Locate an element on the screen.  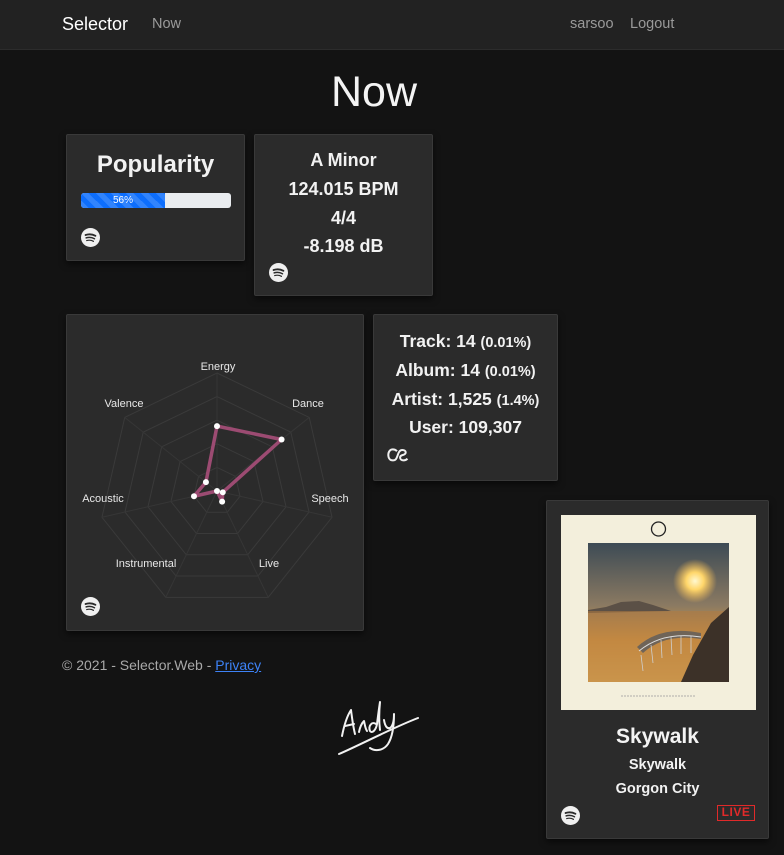
footer-copyright: © 2021 - Selector.Web - is located at coordinates (139, 665).